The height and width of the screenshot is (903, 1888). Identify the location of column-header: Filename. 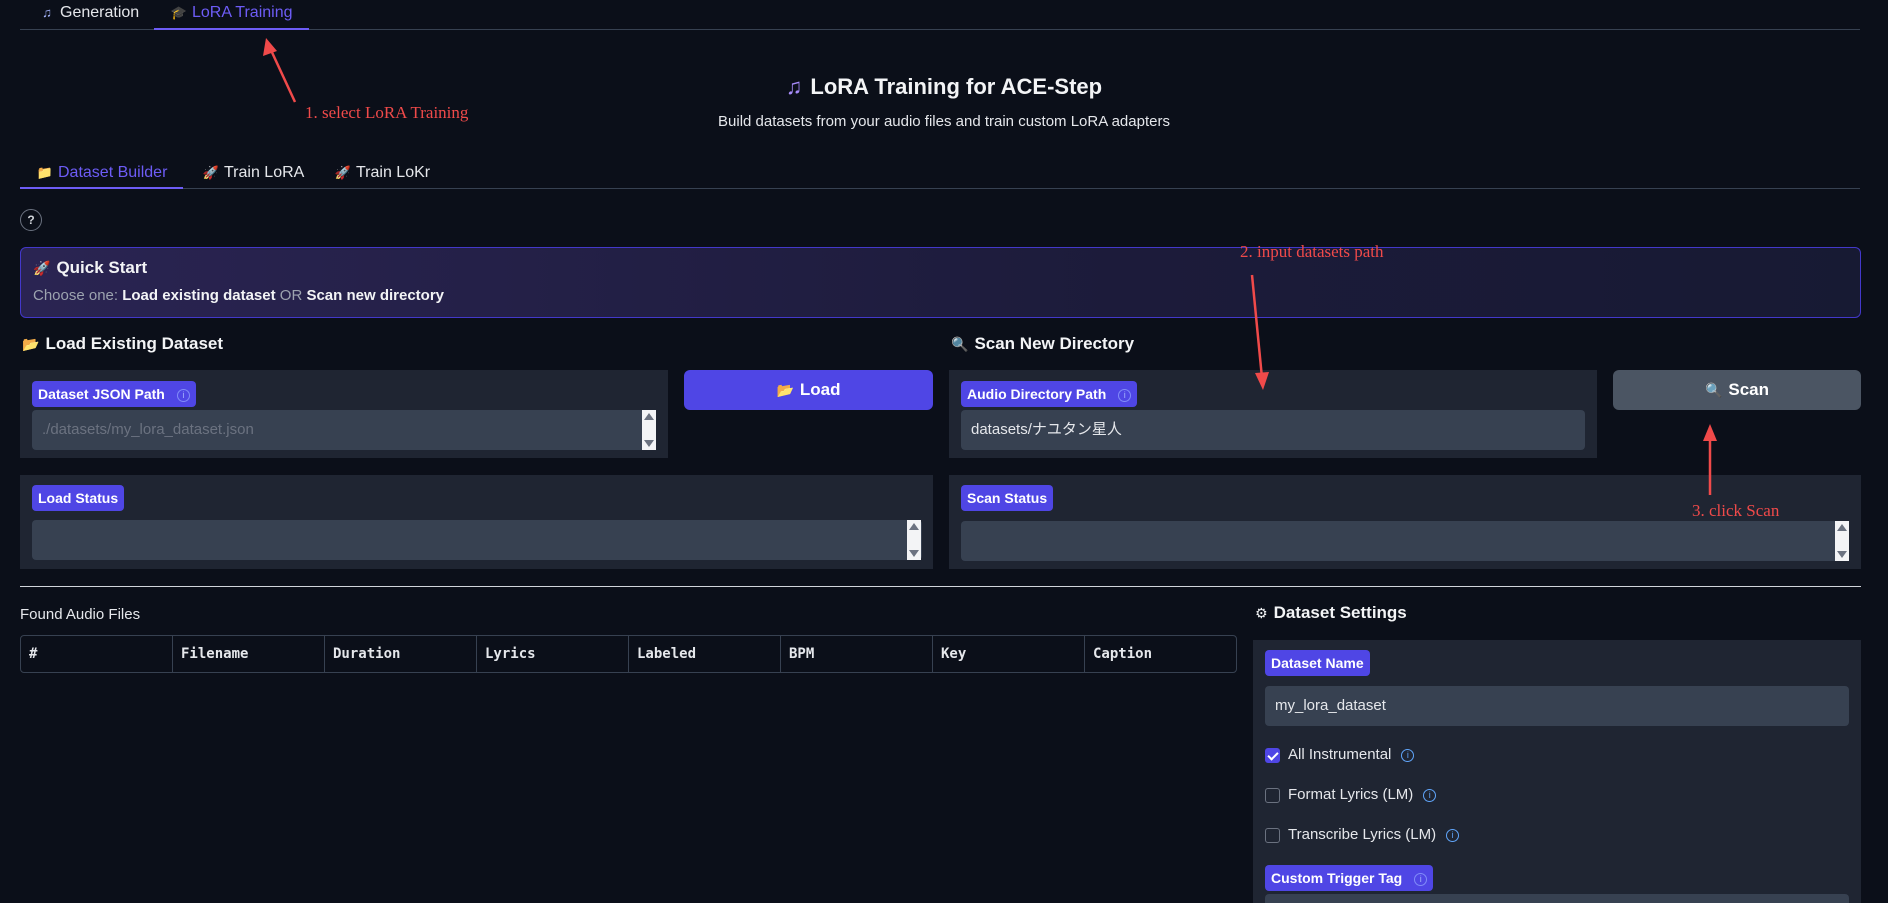
(249, 654).